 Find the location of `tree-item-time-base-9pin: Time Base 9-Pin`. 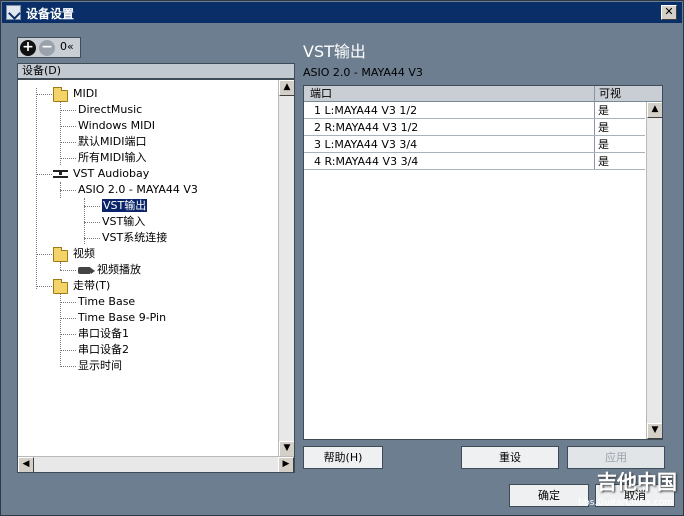

tree-item-time-base-9pin: Time Base 9-Pin is located at coordinates (122, 318).